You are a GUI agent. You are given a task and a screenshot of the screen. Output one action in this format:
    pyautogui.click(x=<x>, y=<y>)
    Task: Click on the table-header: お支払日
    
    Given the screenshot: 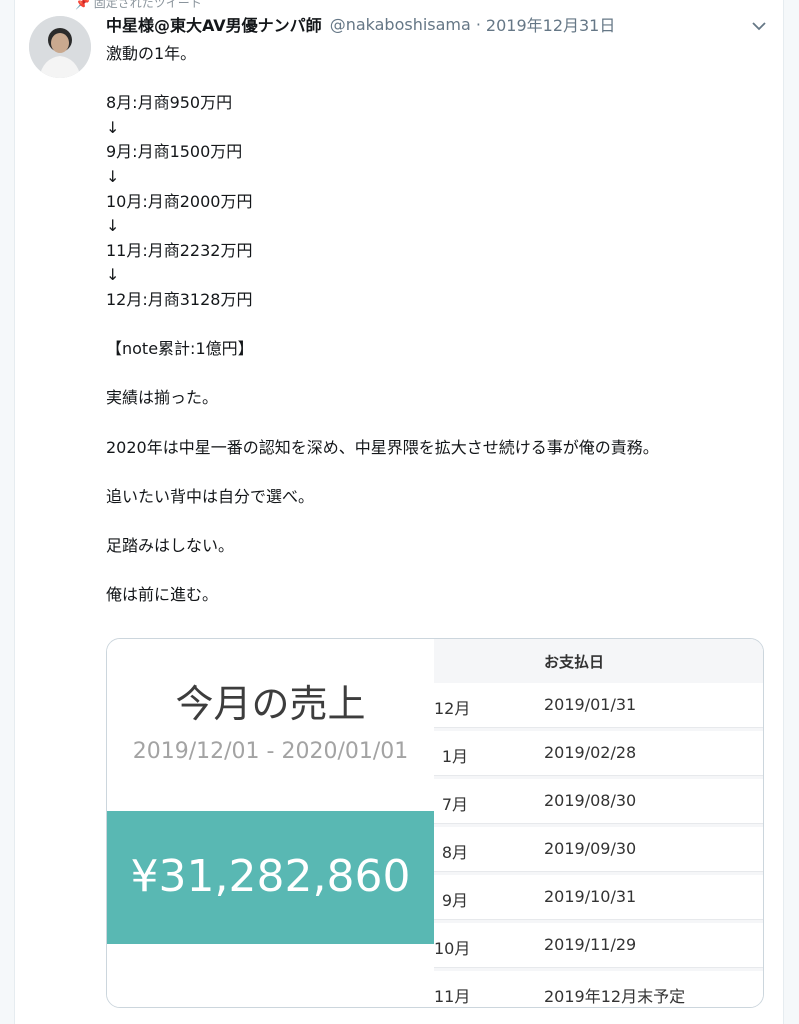 What is the action you would take?
    pyautogui.click(x=598, y=661)
    